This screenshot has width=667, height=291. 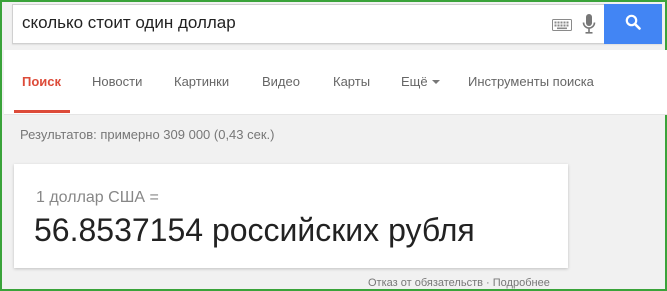 I want to click on search-input: сколько стоит один доллар, so click(x=129, y=23).